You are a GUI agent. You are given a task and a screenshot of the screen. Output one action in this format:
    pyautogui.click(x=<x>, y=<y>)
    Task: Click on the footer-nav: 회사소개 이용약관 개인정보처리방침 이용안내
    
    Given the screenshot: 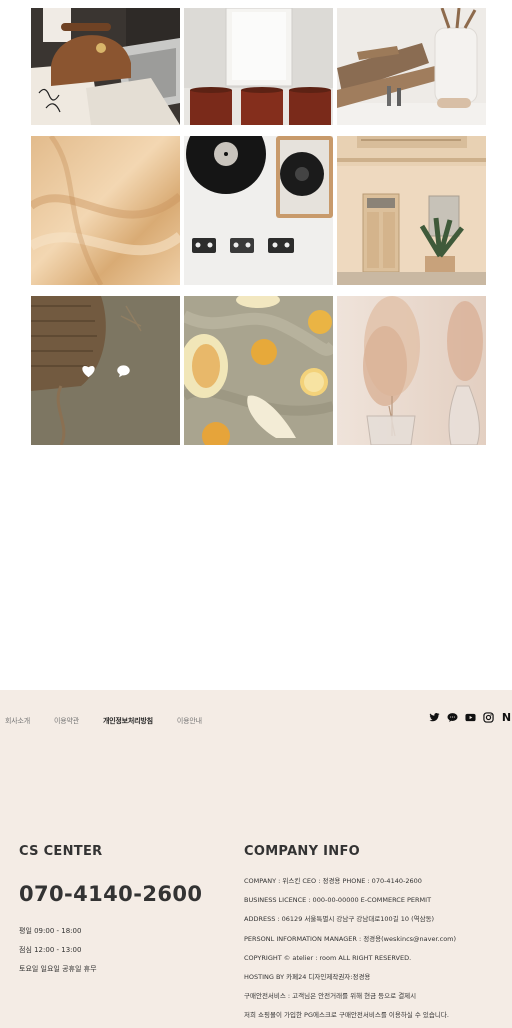 What is the action you would take?
    pyautogui.click(x=115, y=721)
    